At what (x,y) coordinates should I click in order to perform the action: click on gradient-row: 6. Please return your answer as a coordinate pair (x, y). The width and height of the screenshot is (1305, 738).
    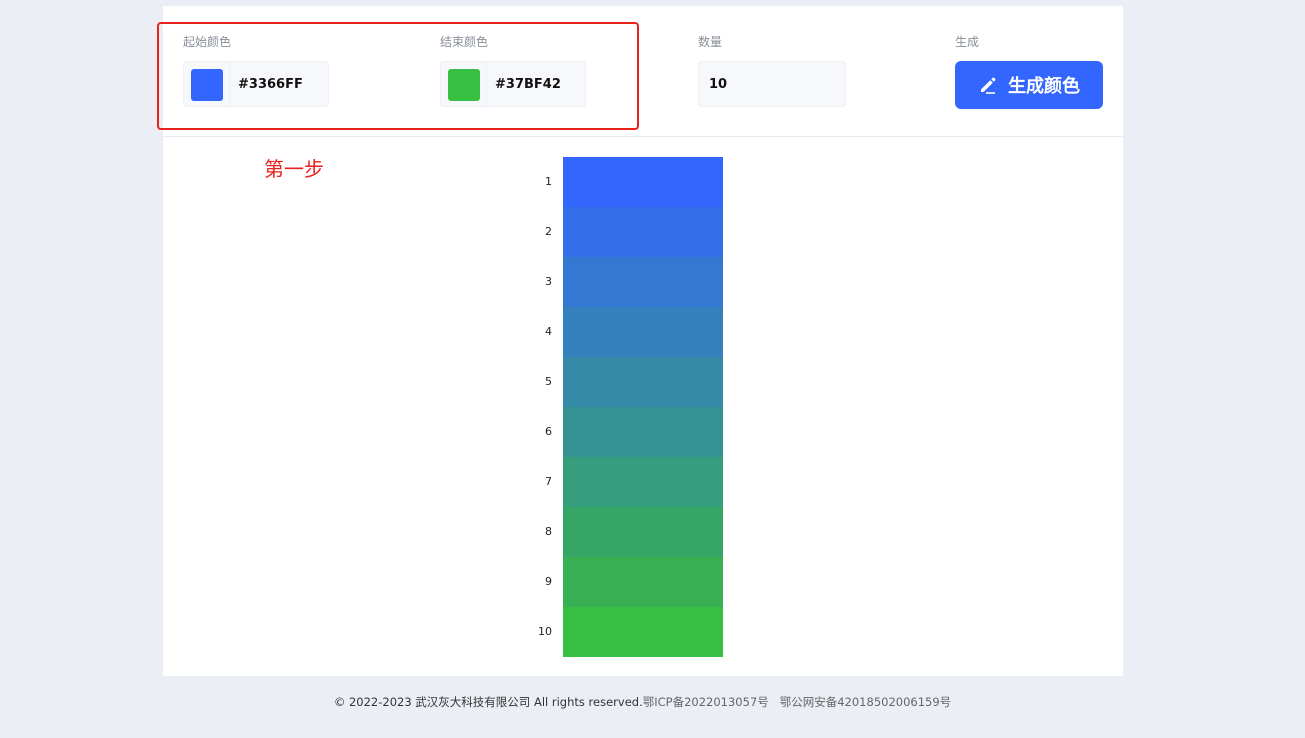
    Looking at the image, I should click on (630, 432).